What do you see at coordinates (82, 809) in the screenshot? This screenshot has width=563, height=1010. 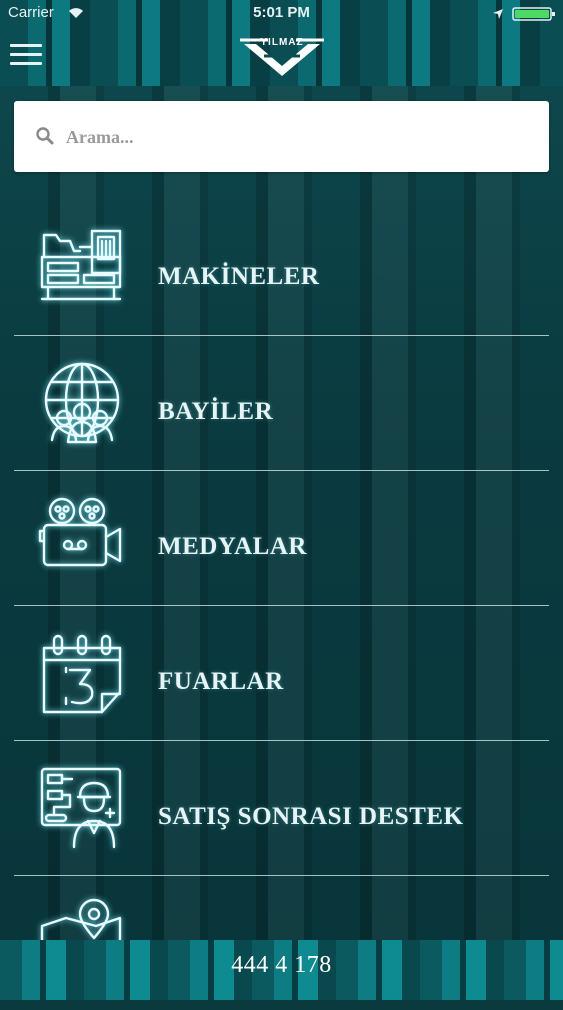 I see `support-worker-icon` at bounding box center [82, 809].